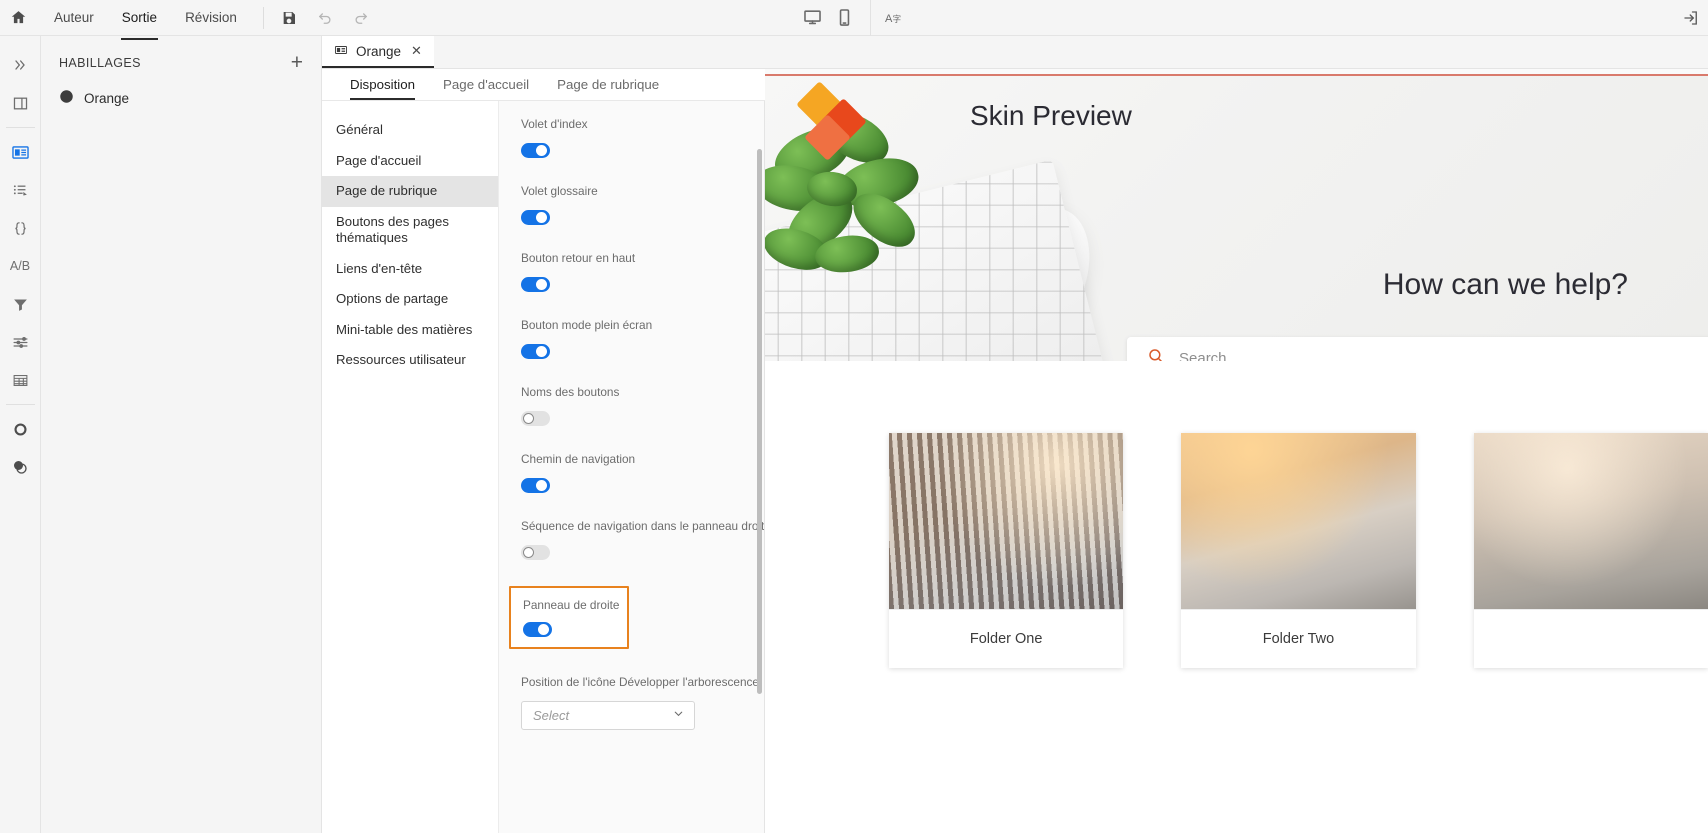  I want to click on translate-icon: A字, so click(896, 18).